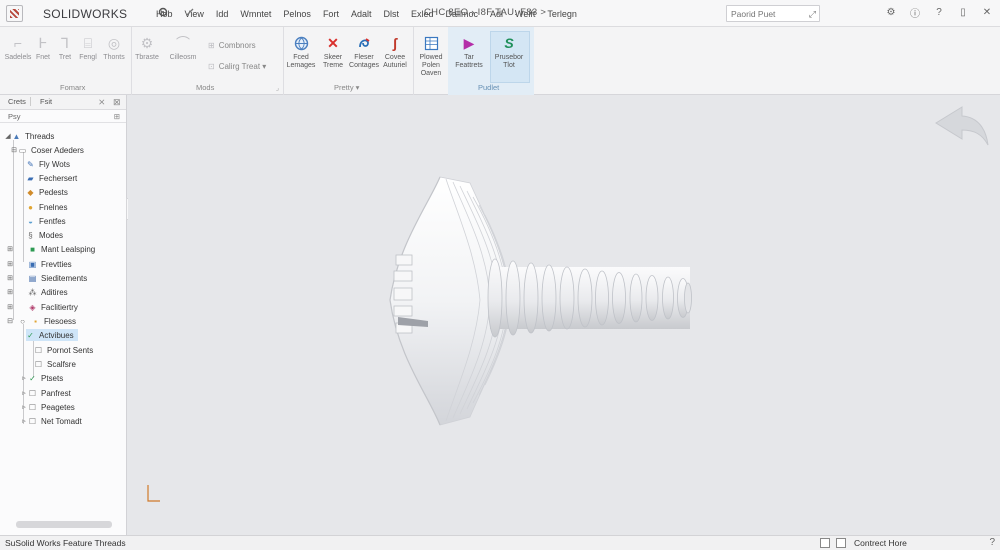 The height and width of the screenshot is (550, 1000). I want to click on combinors-button: ⊞ Combnors, so click(232, 45).